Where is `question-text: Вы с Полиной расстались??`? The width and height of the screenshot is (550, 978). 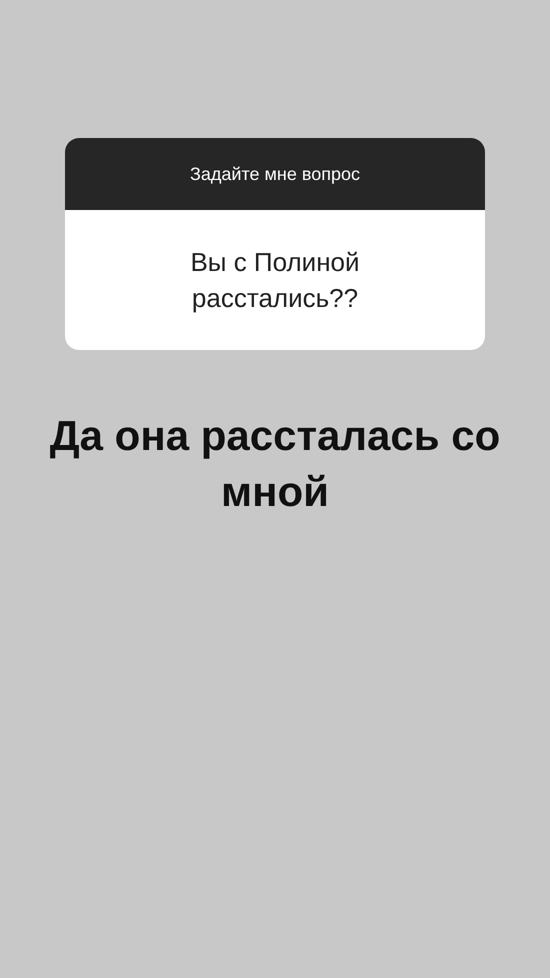
question-text: Вы с Полиной расстались?? is located at coordinates (275, 280).